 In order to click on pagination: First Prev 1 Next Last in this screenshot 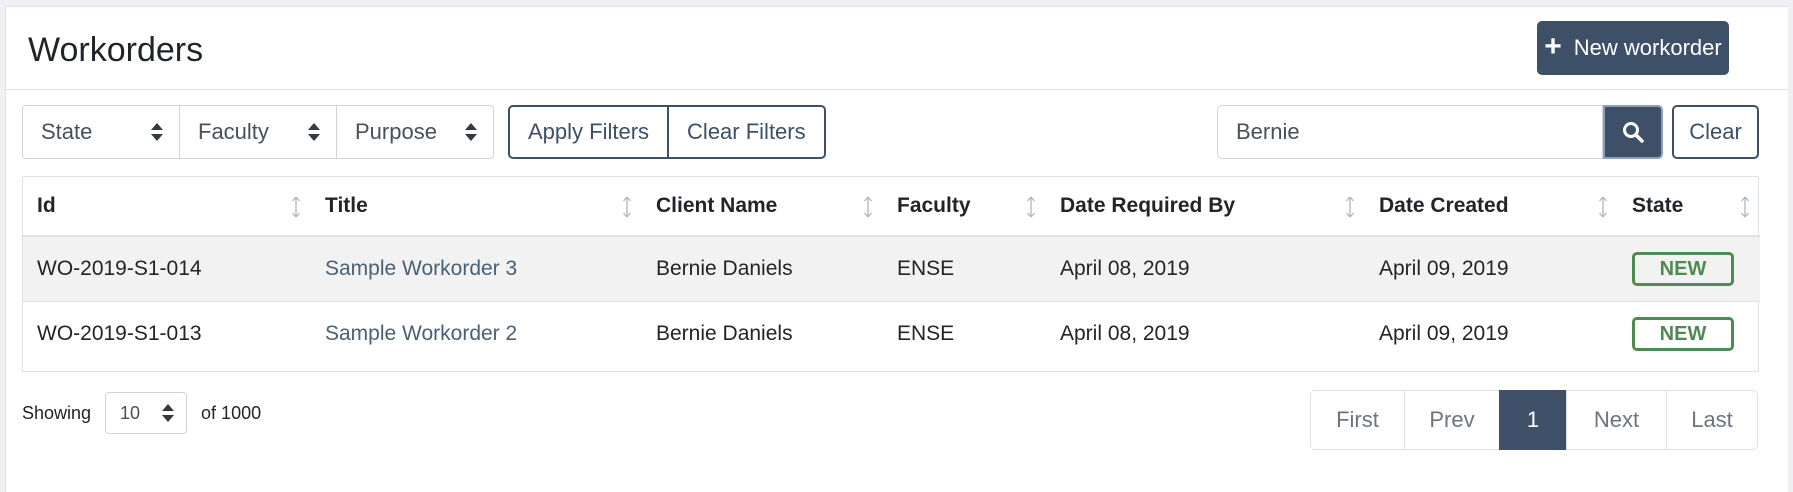, I will do `click(1534, 420)`.